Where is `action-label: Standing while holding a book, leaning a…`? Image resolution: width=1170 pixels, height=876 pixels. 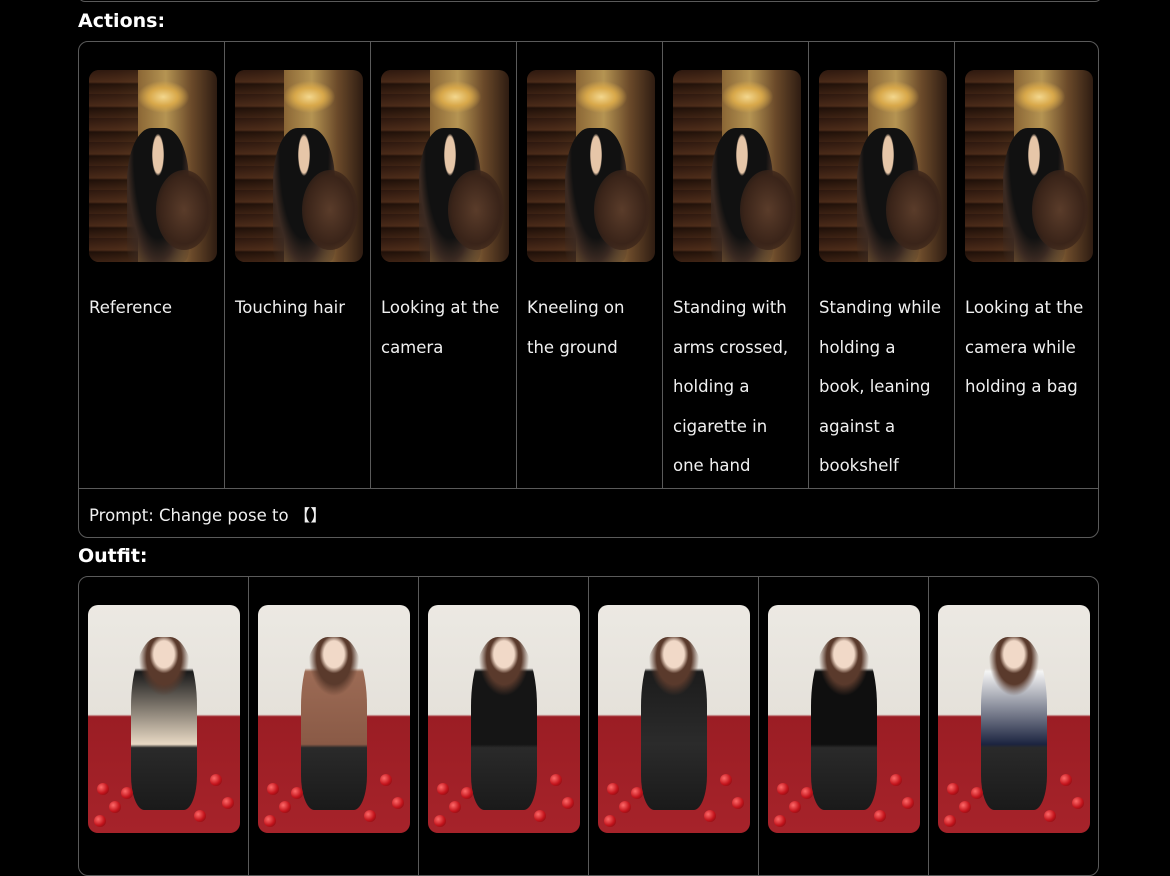 action-label: Standing while holding a book, leaning a… is located at coordinates (880, 386).